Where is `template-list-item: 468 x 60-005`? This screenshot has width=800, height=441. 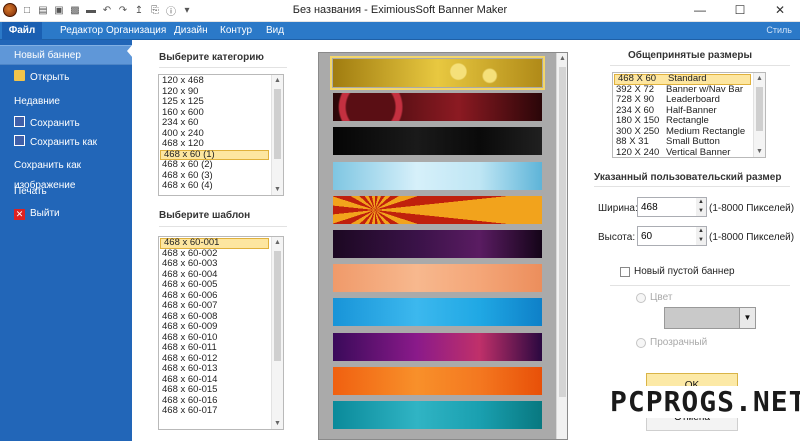 template-list-item: 468 x 60-005 is located at coordinates (221, 285).